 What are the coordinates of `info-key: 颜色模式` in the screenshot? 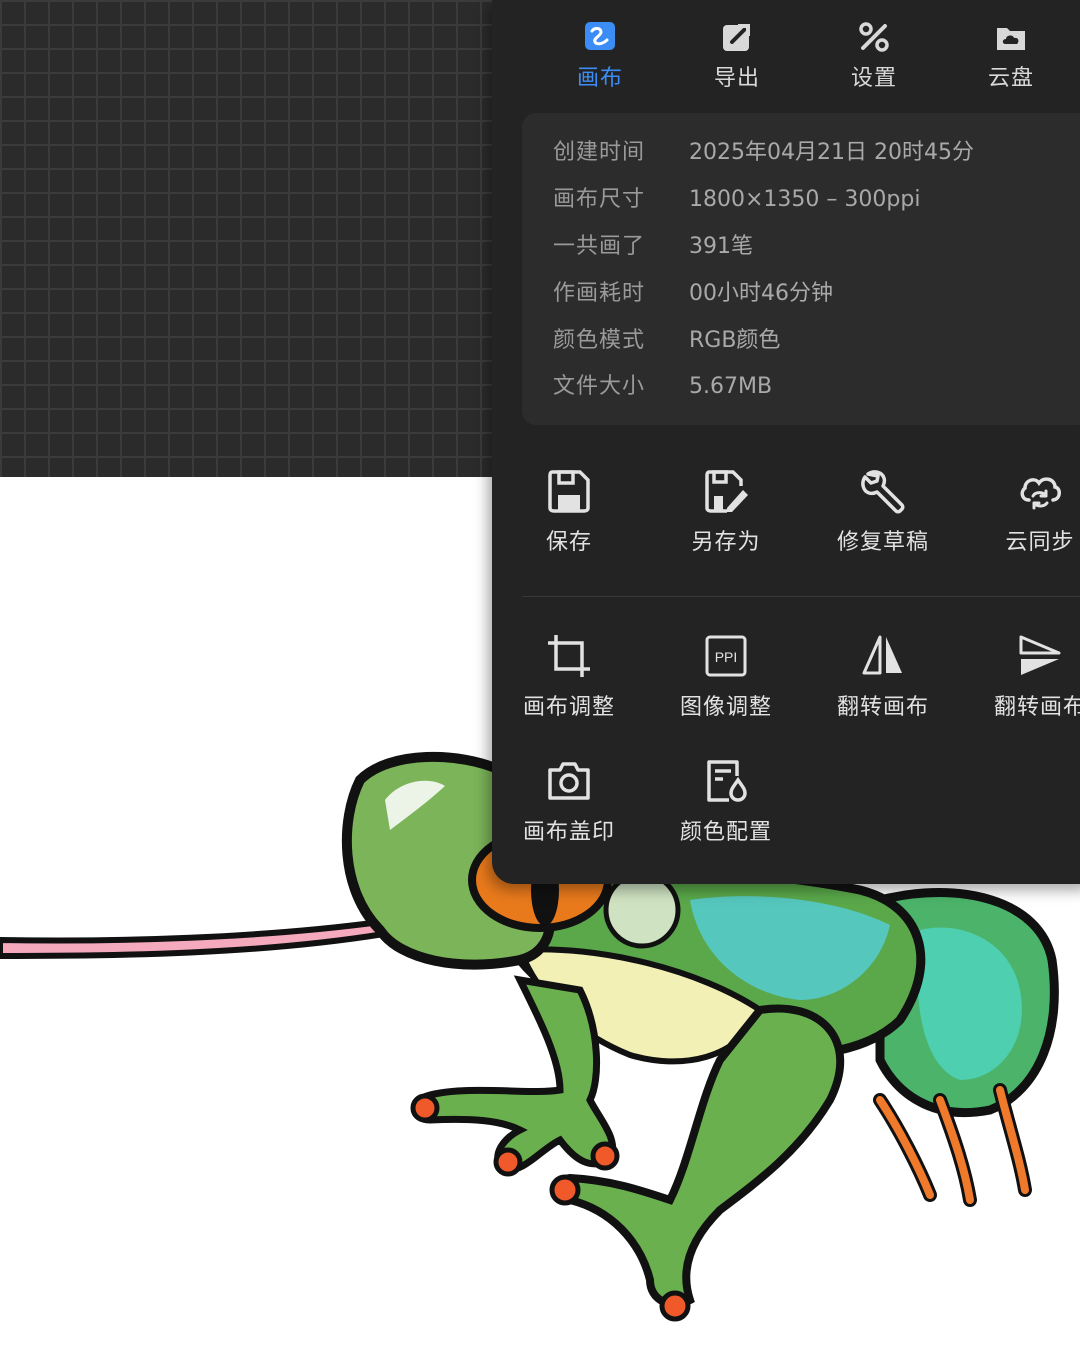 It's located at (599, 340).